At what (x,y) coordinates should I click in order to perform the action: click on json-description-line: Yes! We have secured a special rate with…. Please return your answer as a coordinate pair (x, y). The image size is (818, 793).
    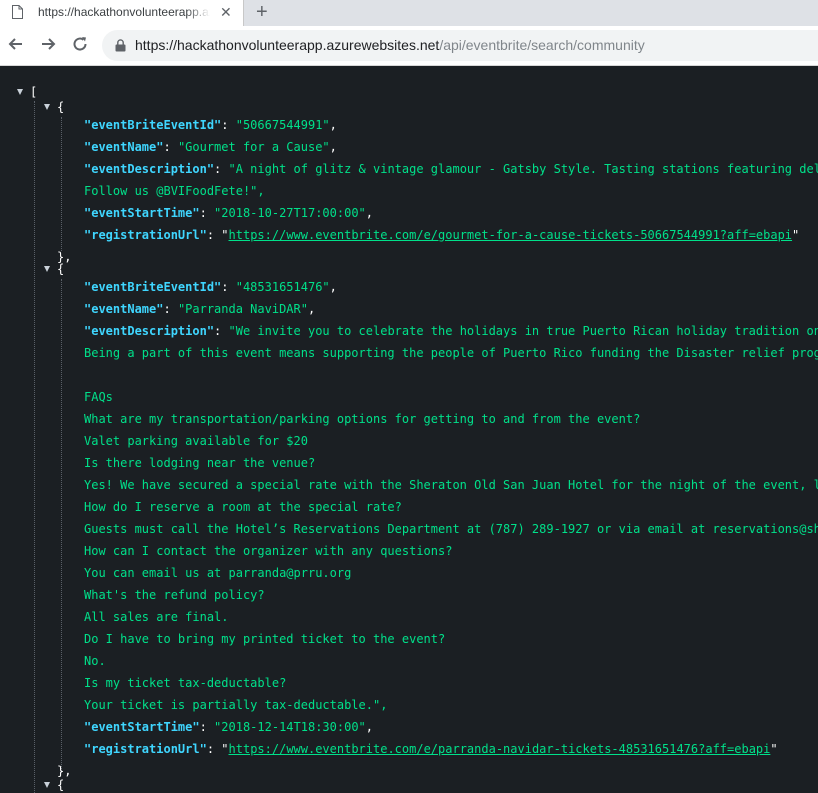
    Looking at the image, I should click on (451, 485).